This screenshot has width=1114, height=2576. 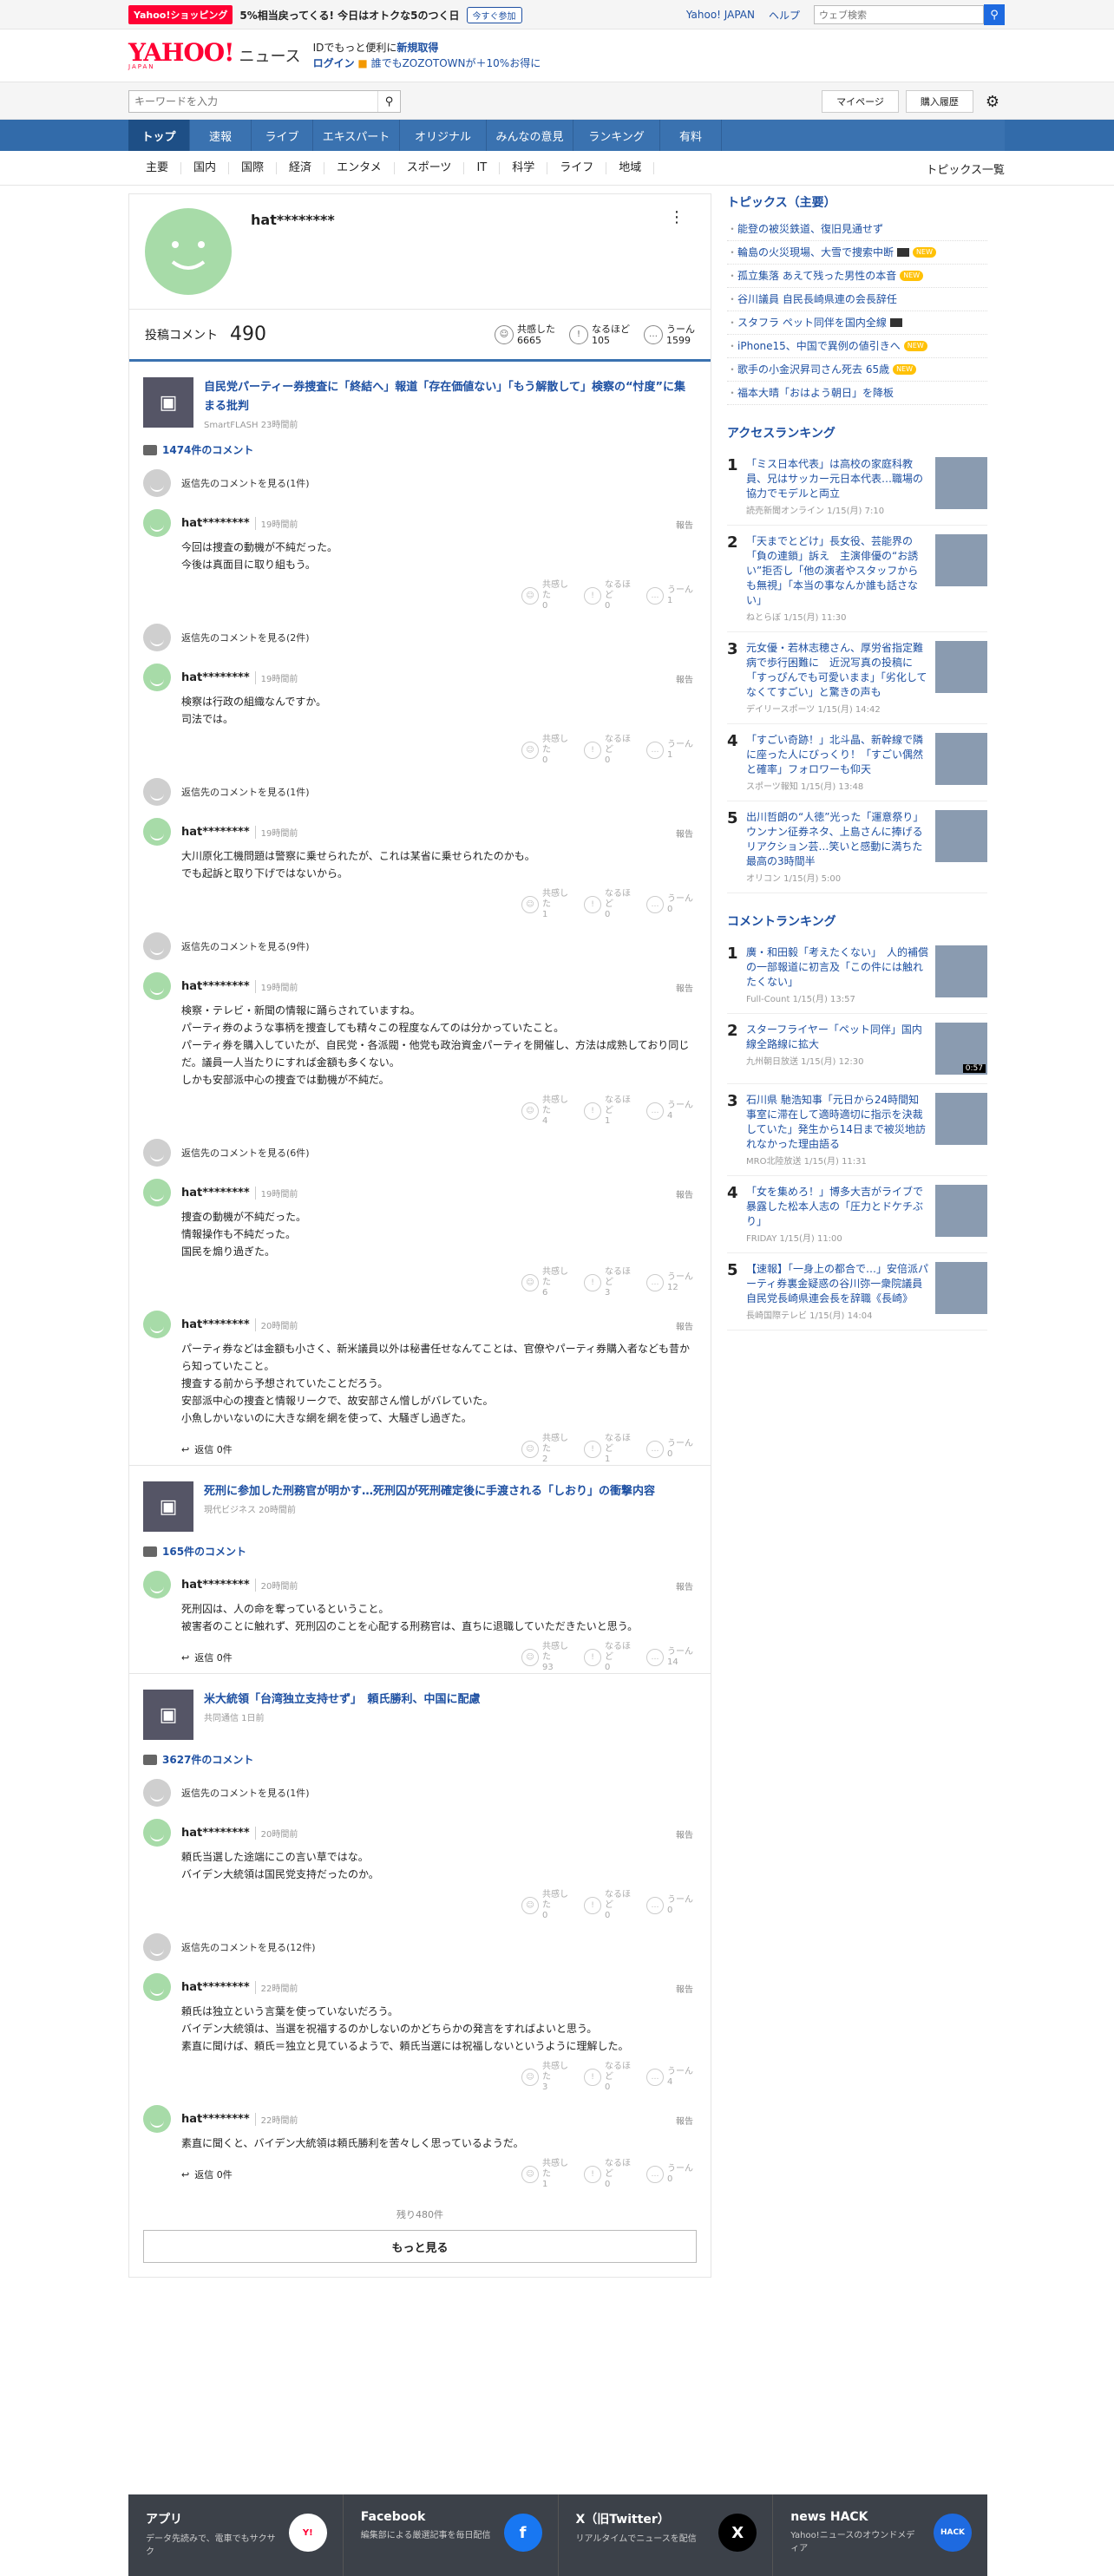 What do you see at coordinates (857, 370) in the screenshot?
I see `topic-item: 歌手の小金沢昇司さん死去 65歳NEW` at bounding box center [857, 370].